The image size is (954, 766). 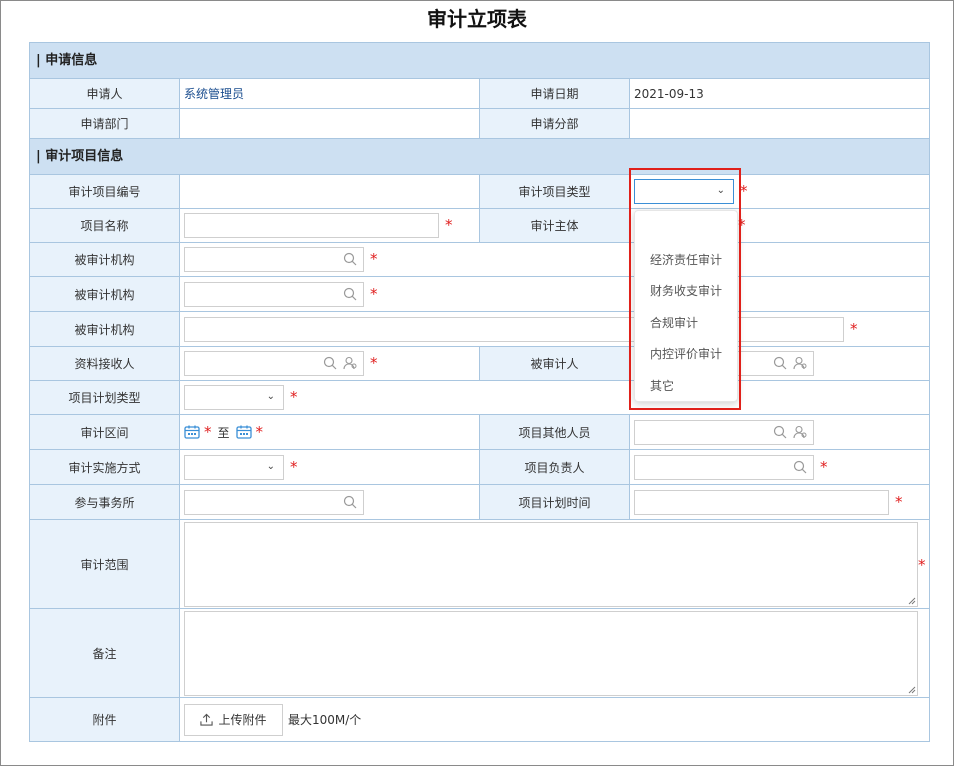 I want to click on row-receiver: 资料接收人 * 被审计人, so click(x=479, y=364).